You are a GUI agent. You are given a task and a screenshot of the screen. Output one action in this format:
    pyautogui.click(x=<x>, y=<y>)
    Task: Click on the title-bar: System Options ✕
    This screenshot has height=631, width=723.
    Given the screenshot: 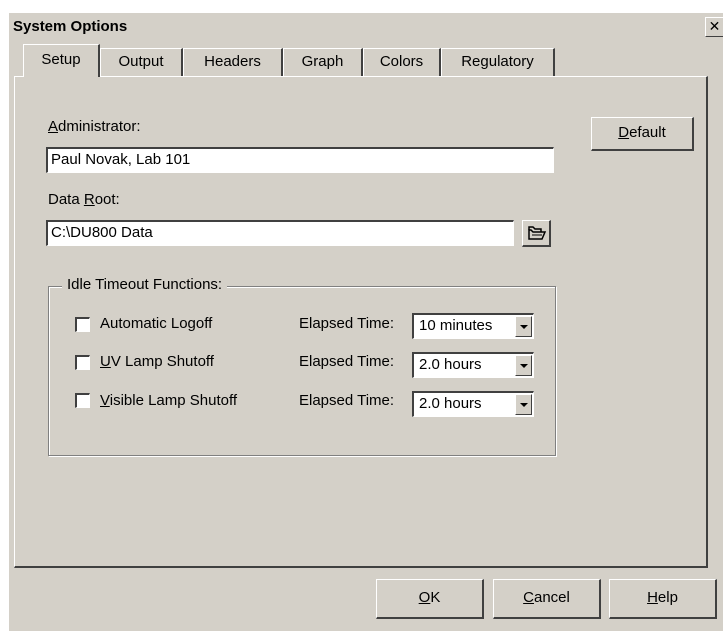 What is the action you would take?
    pyautogui.click(x=366, y=27)
    